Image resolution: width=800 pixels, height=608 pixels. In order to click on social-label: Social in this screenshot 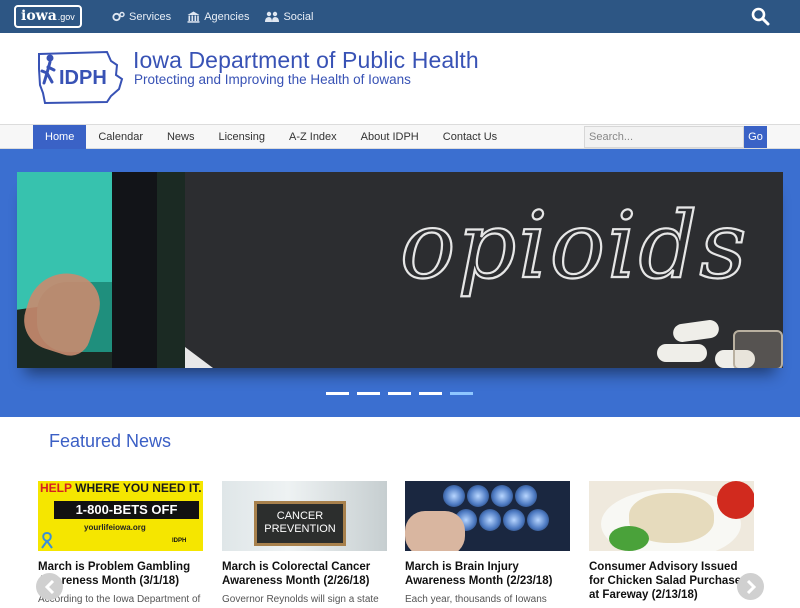, I will do `click(298, 16)`.